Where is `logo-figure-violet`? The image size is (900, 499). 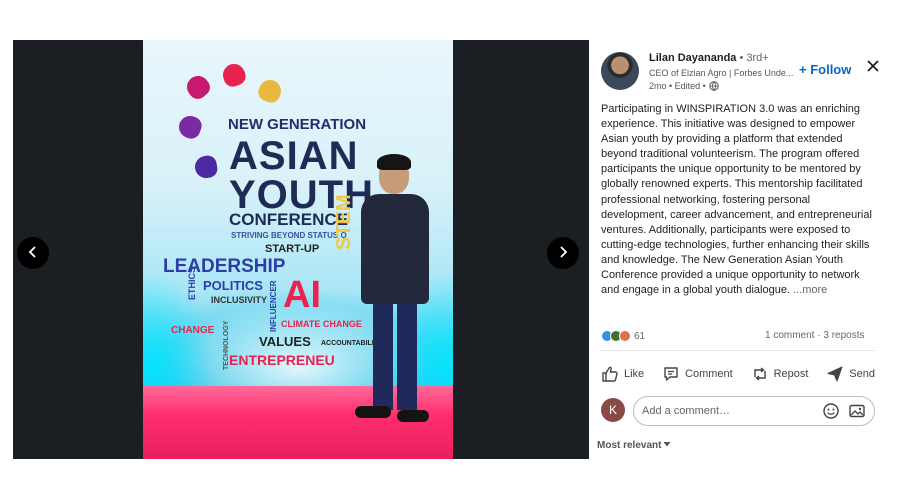
logo-figure-violet is located at coordinates (206, 167).